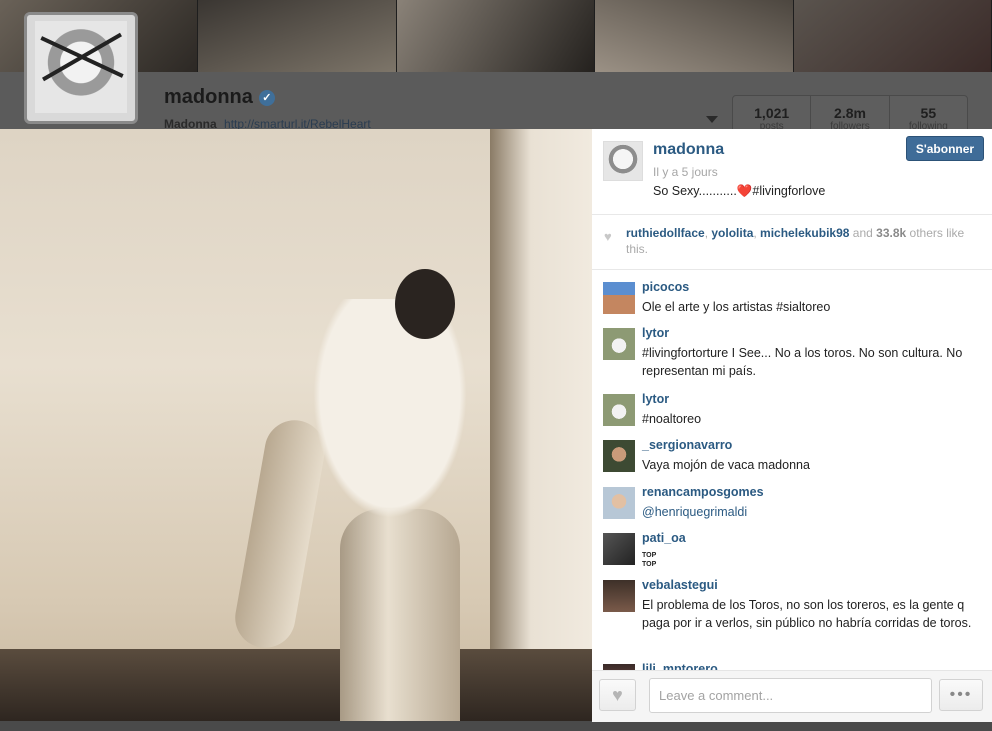 The width and height of the screenshot is (992, 731). Describe the element at coordinates (945, 148) in the screenshot. I see `follow-button: S'abonner` at that location.